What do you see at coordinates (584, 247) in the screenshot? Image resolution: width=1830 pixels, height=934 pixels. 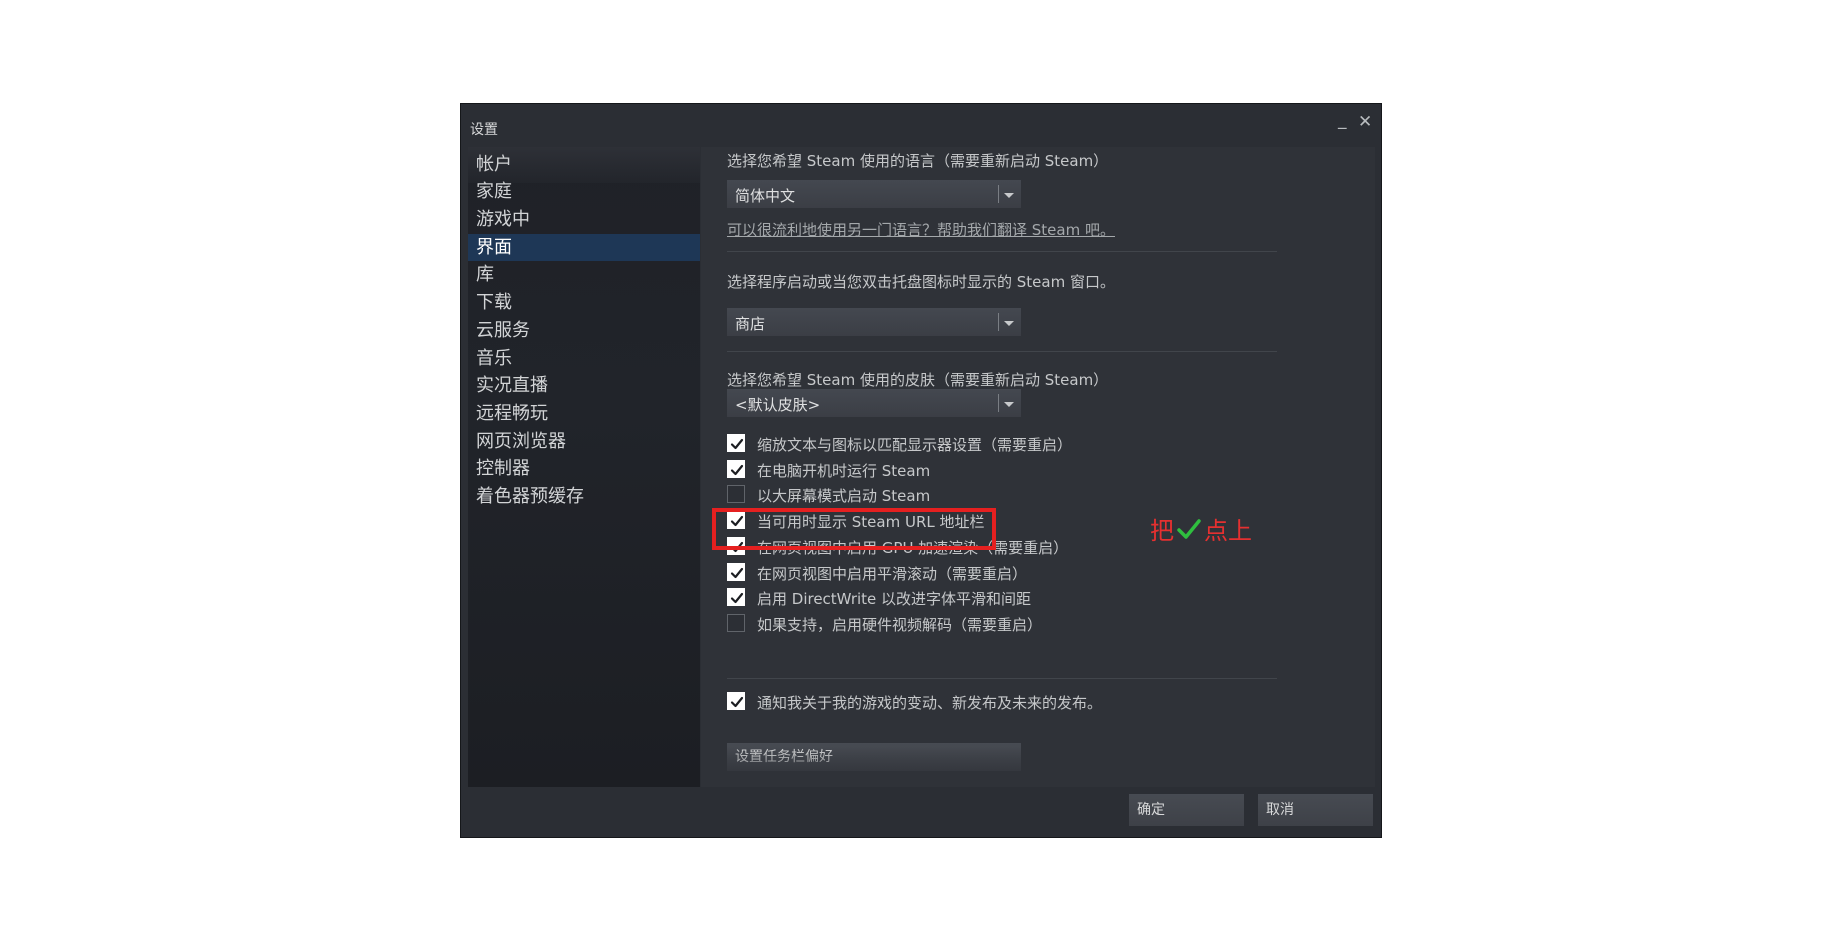 I see `sidebar-item-interface: 界面` at bounding box center [584, 247].